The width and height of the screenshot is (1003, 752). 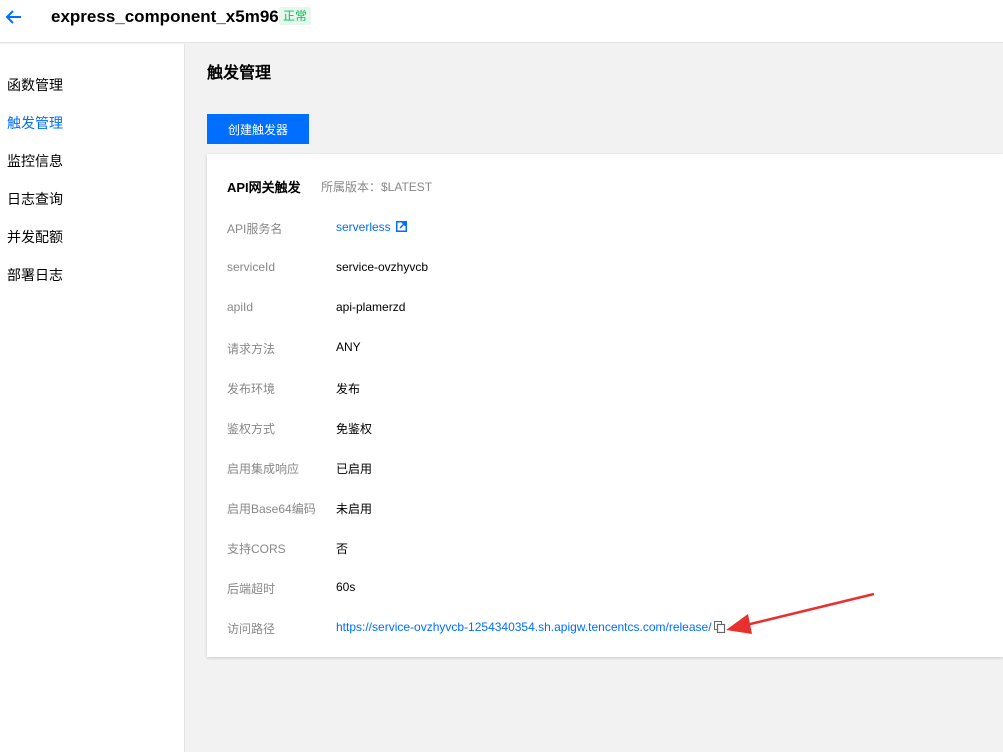 What do you see at coordinates (170, 16) in the screenshot?
I see `function-name: express_component_x5m96k` at bounding box center [170, 16].